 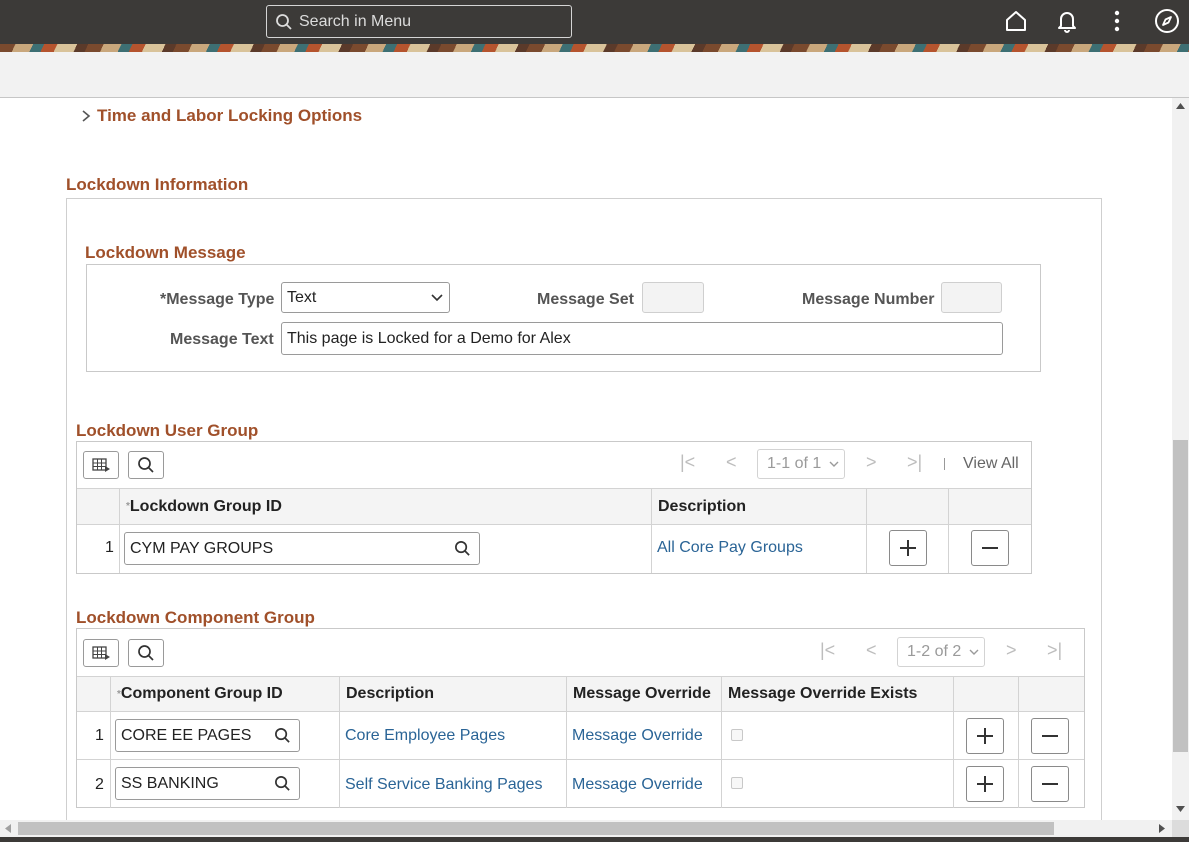 What do you see at coordinates (230, 115) in the screenshot?
I see `collapsible-label: Time and Labor Locking Options` at bounding box center [230, 115].